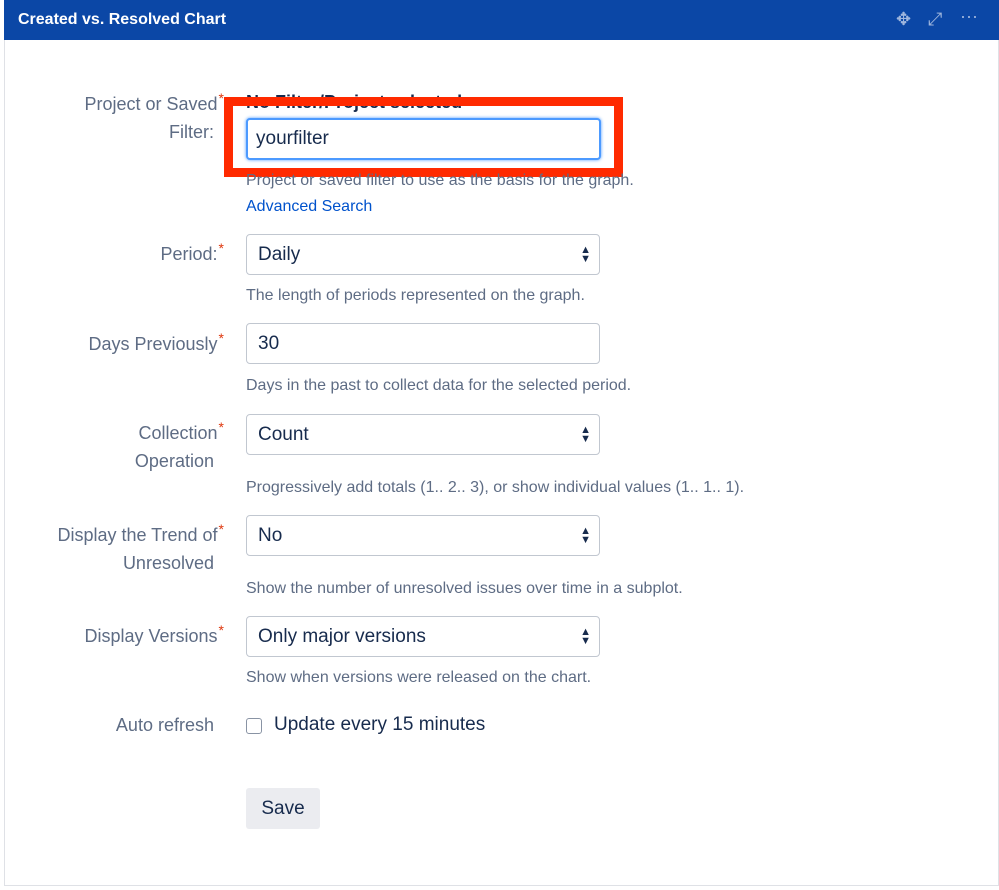  What do you see at coordinates (423, 535) in the screenshot?
I see `trend-select: No ▲ ▼` at bounding box center [423, 535].